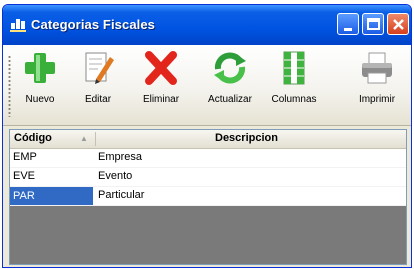  What do you see at coordinates (161, 68) in the screenshot?
I see `delete-x-icon` at bounding box center [161, 68].